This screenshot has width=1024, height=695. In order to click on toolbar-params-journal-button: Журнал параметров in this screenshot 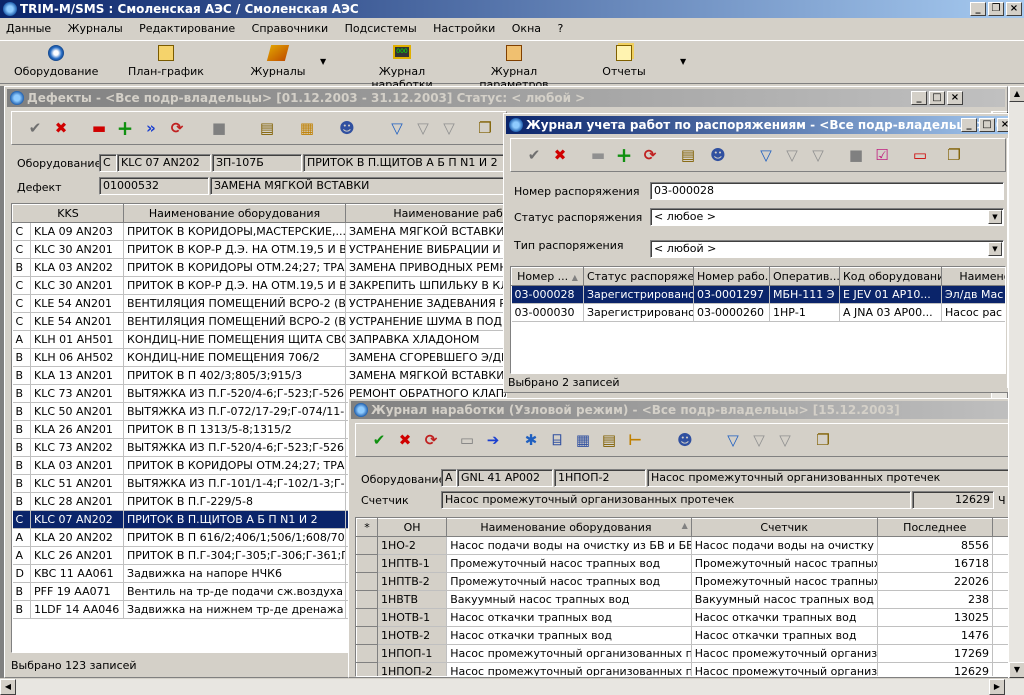, I will do `click(514, 68)`.